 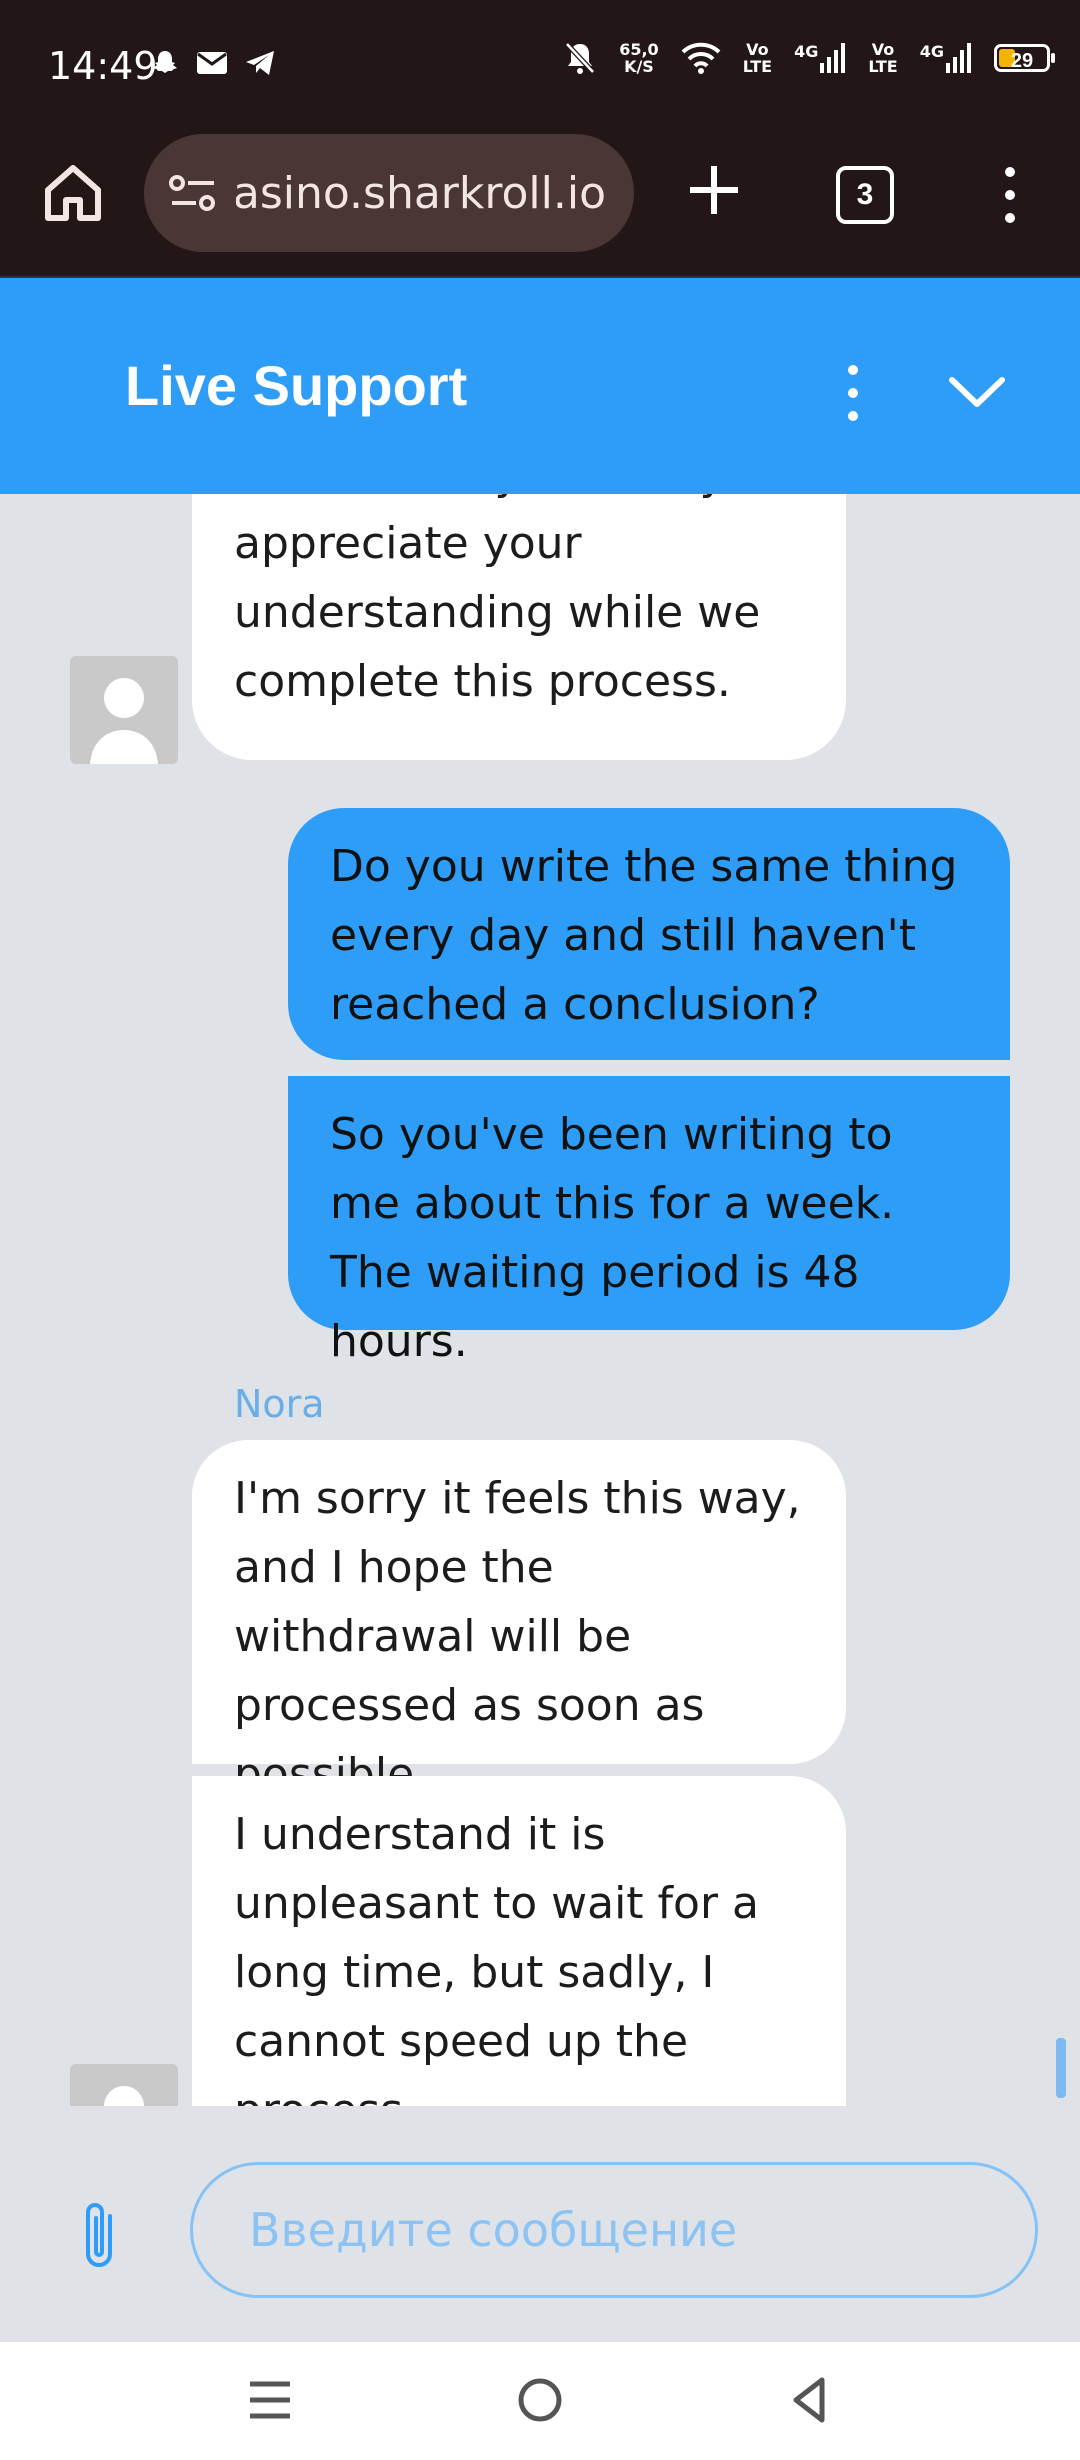 I want to click on sim1-signal: 4G, so click(x=820, y=58).